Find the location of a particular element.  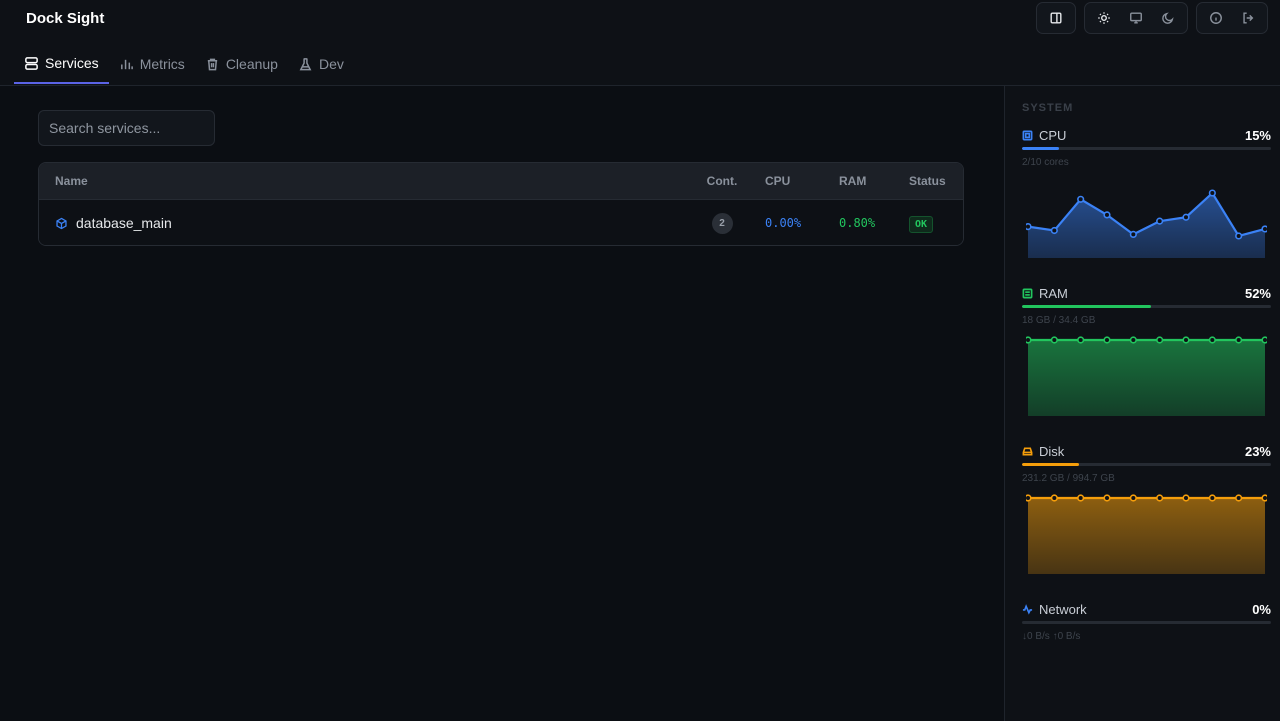

service-cpu: 0.00% is located at coordinates (783, 223).